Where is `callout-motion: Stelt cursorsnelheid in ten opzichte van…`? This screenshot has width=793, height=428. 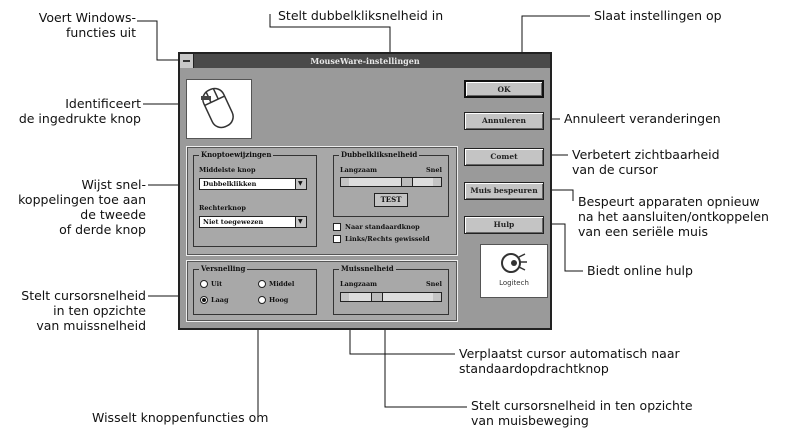 callout-motion: Stelt cursorsnelheid in ten opzichte van… is located at coordinates (582, 413).